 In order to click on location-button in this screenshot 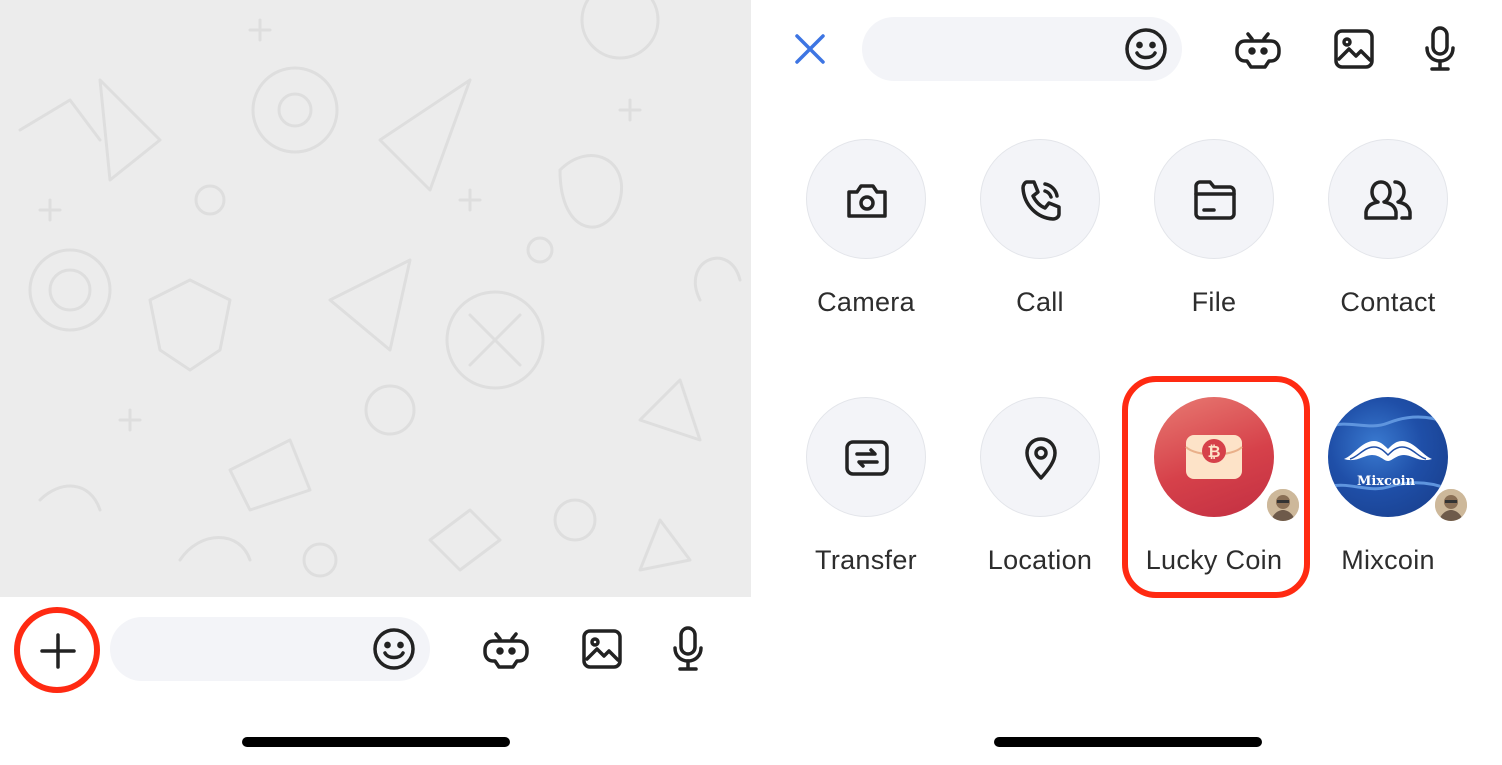, I will do `click(1040, 457)`.